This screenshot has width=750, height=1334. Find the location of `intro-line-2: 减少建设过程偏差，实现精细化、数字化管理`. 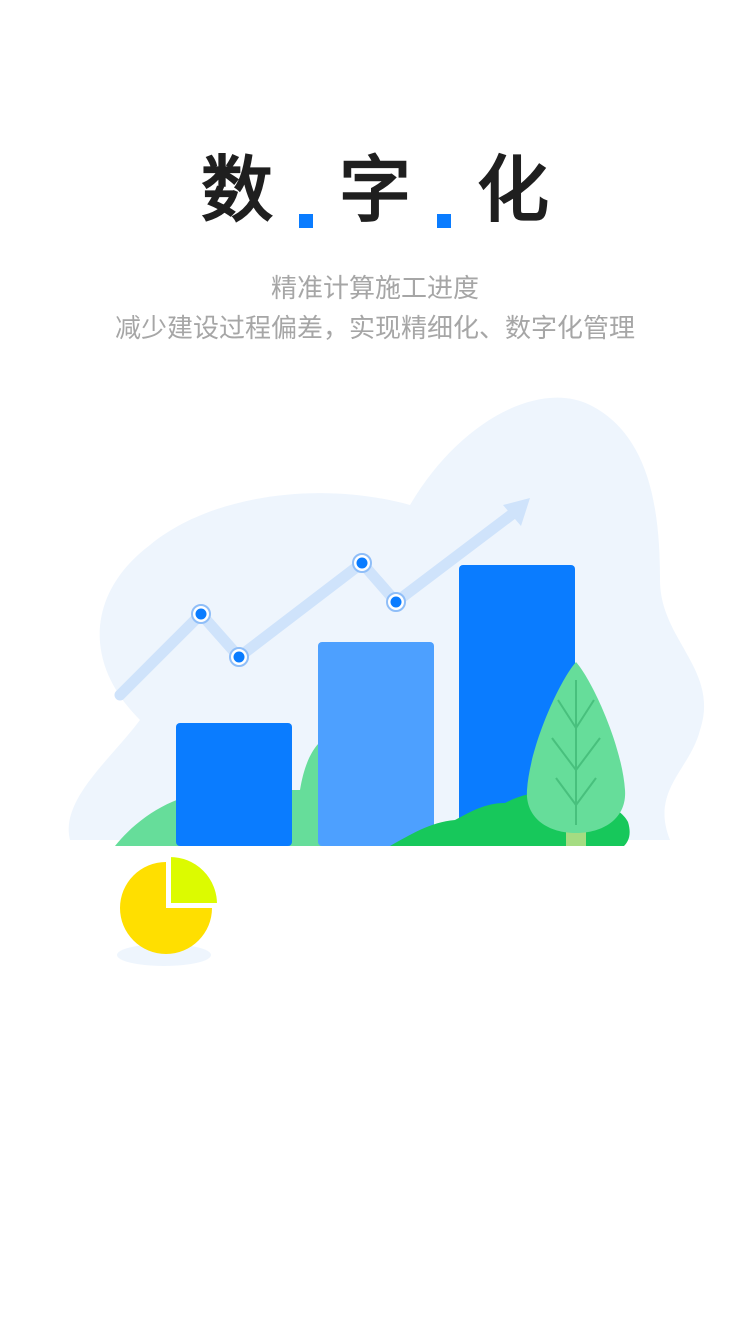

intro-line-2: 减少建设过程偏差，实现精细化、数字化管理 is located at coordinates (374, 329).